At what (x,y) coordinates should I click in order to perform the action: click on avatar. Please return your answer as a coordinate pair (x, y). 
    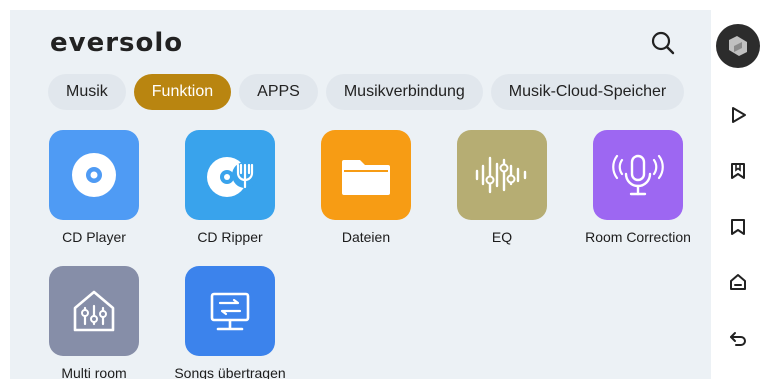
    Looking at the image, I should click on (738, 46).